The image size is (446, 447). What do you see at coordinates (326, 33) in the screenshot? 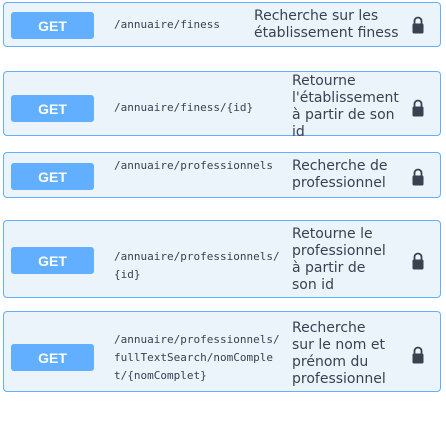
I see `description-line: établissement finess` at bounding box center [326, 33].